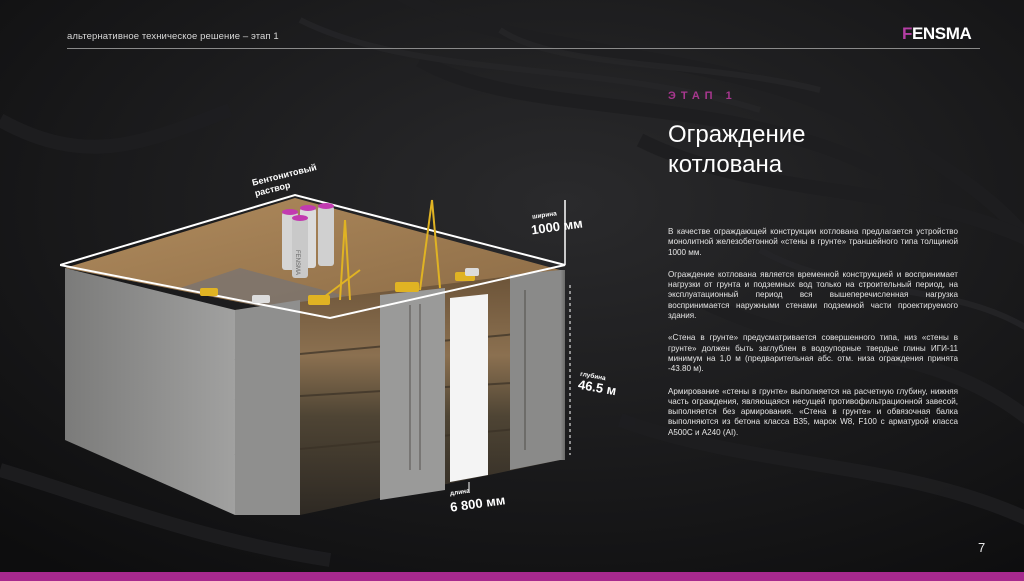 The width and height of the screenshot is (1024, 581). I want to click on right-wall, so click(562, 365).